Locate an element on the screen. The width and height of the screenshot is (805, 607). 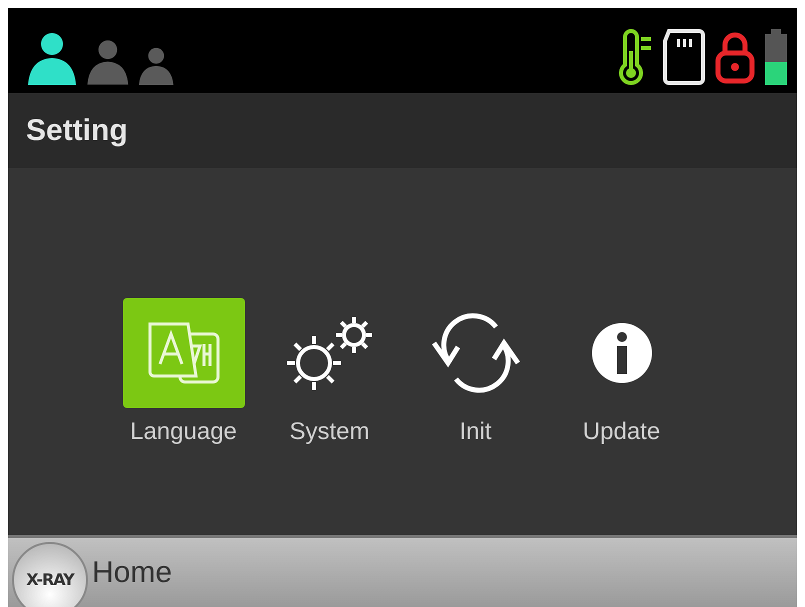
home-label: Home is located at coordinates (132, 573).